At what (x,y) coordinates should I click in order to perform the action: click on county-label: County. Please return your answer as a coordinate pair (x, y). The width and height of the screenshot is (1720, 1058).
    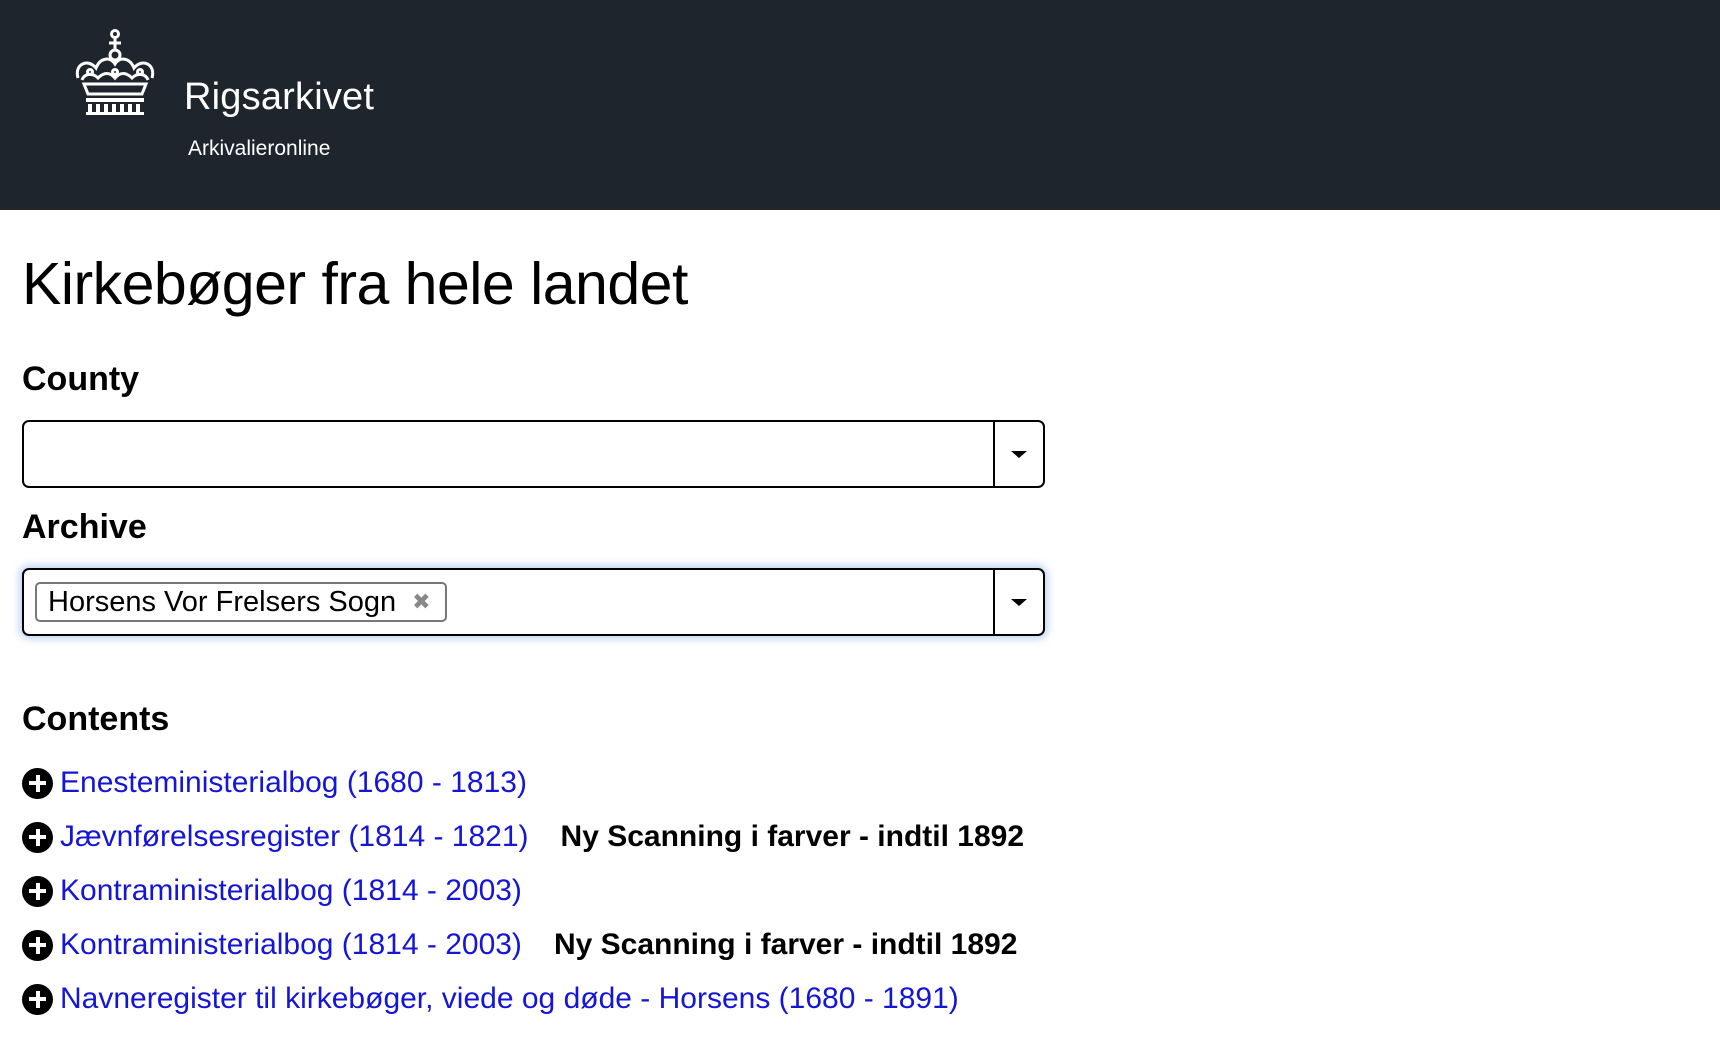
    Looking at the image, I should click on (81, 379).